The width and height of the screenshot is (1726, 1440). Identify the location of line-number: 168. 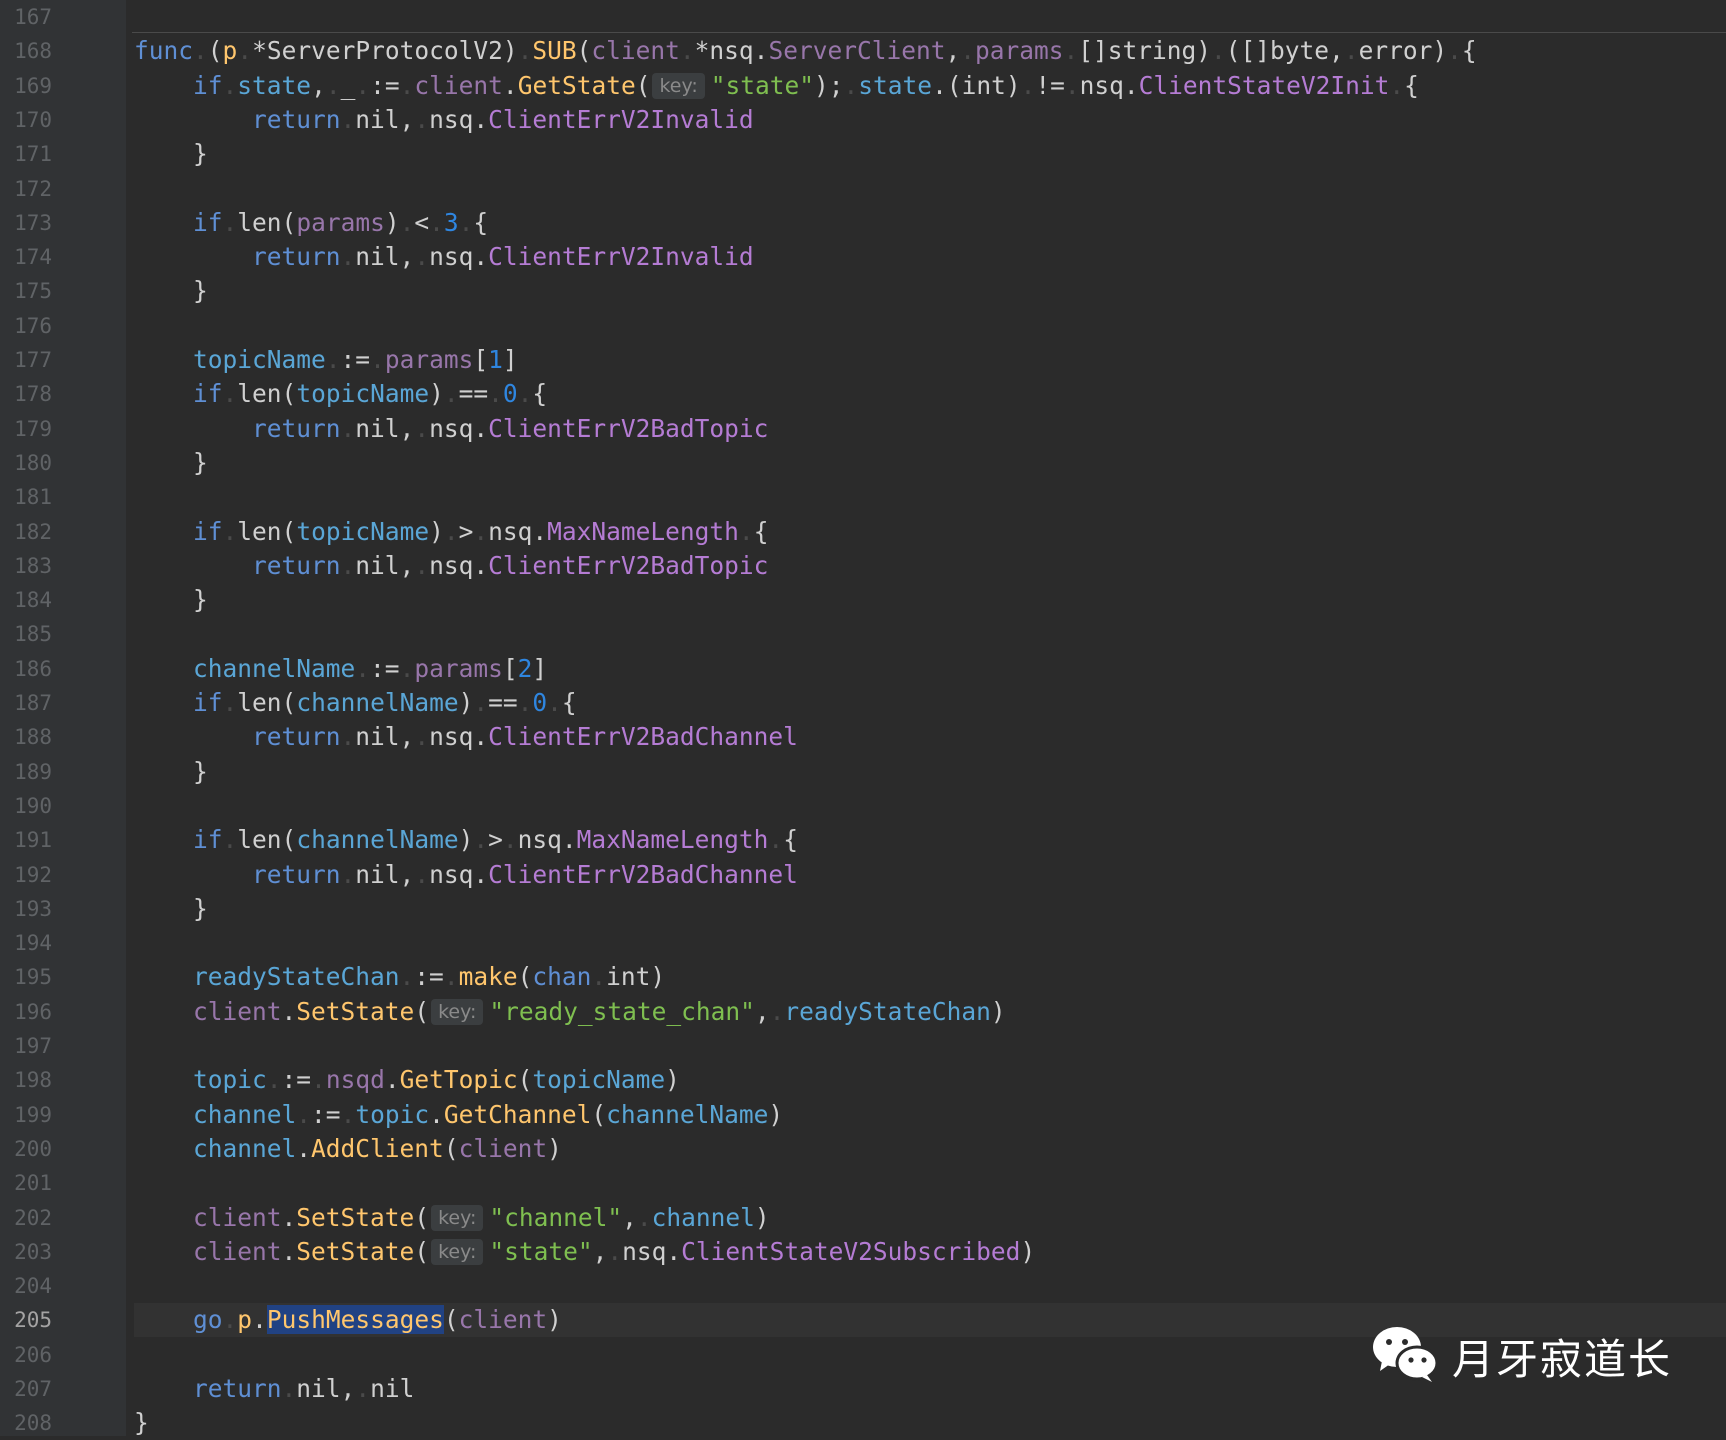
(26, 51).